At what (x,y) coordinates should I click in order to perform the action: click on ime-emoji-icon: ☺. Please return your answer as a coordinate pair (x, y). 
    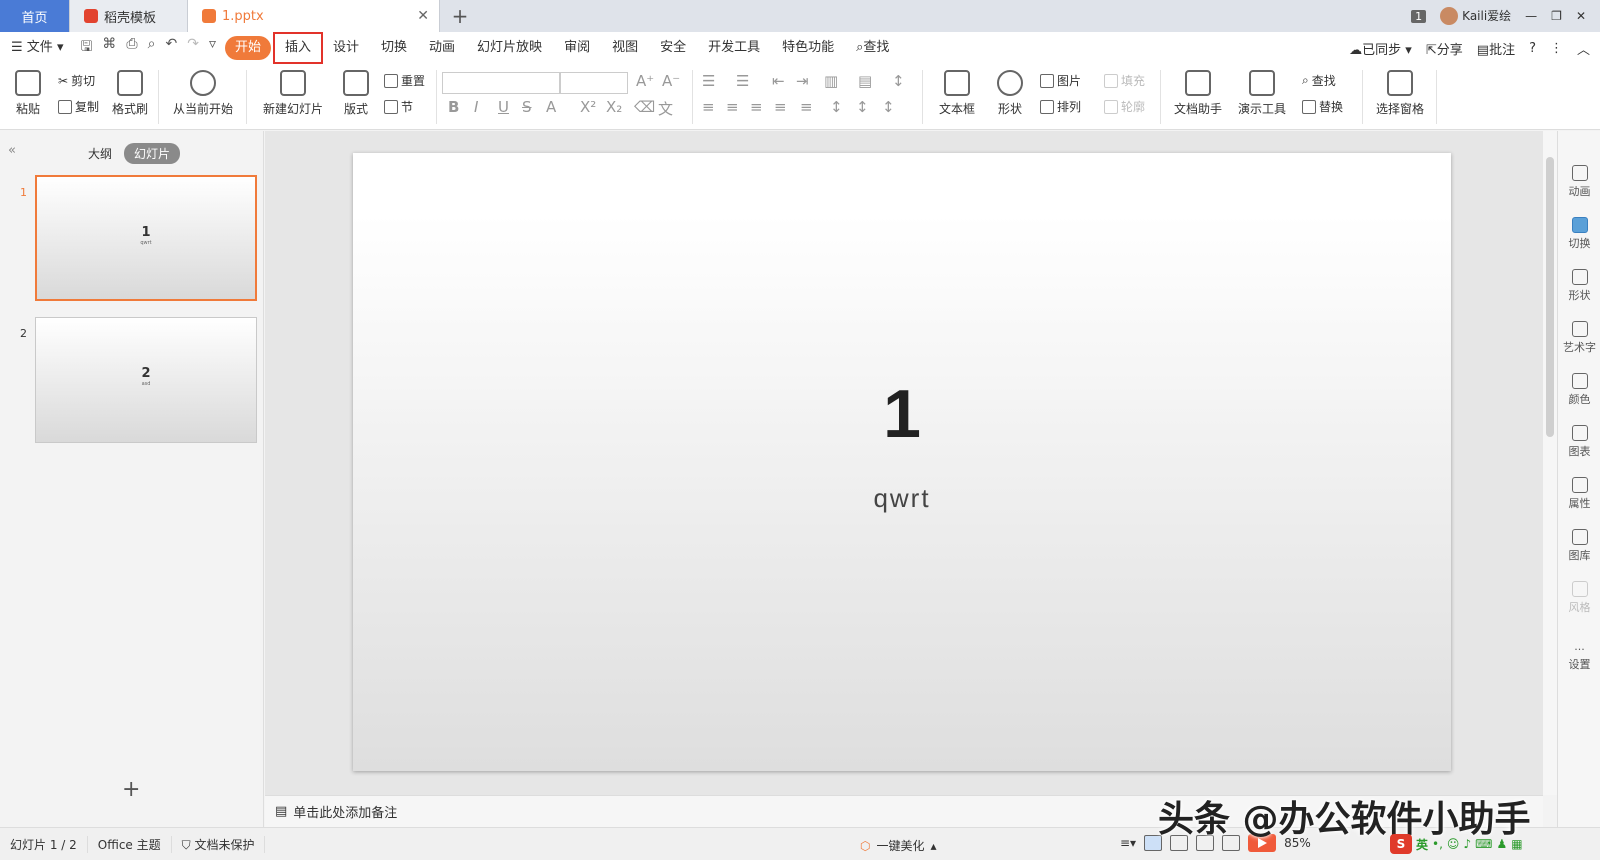
    Looking at the image, I should click on (1453, 844).